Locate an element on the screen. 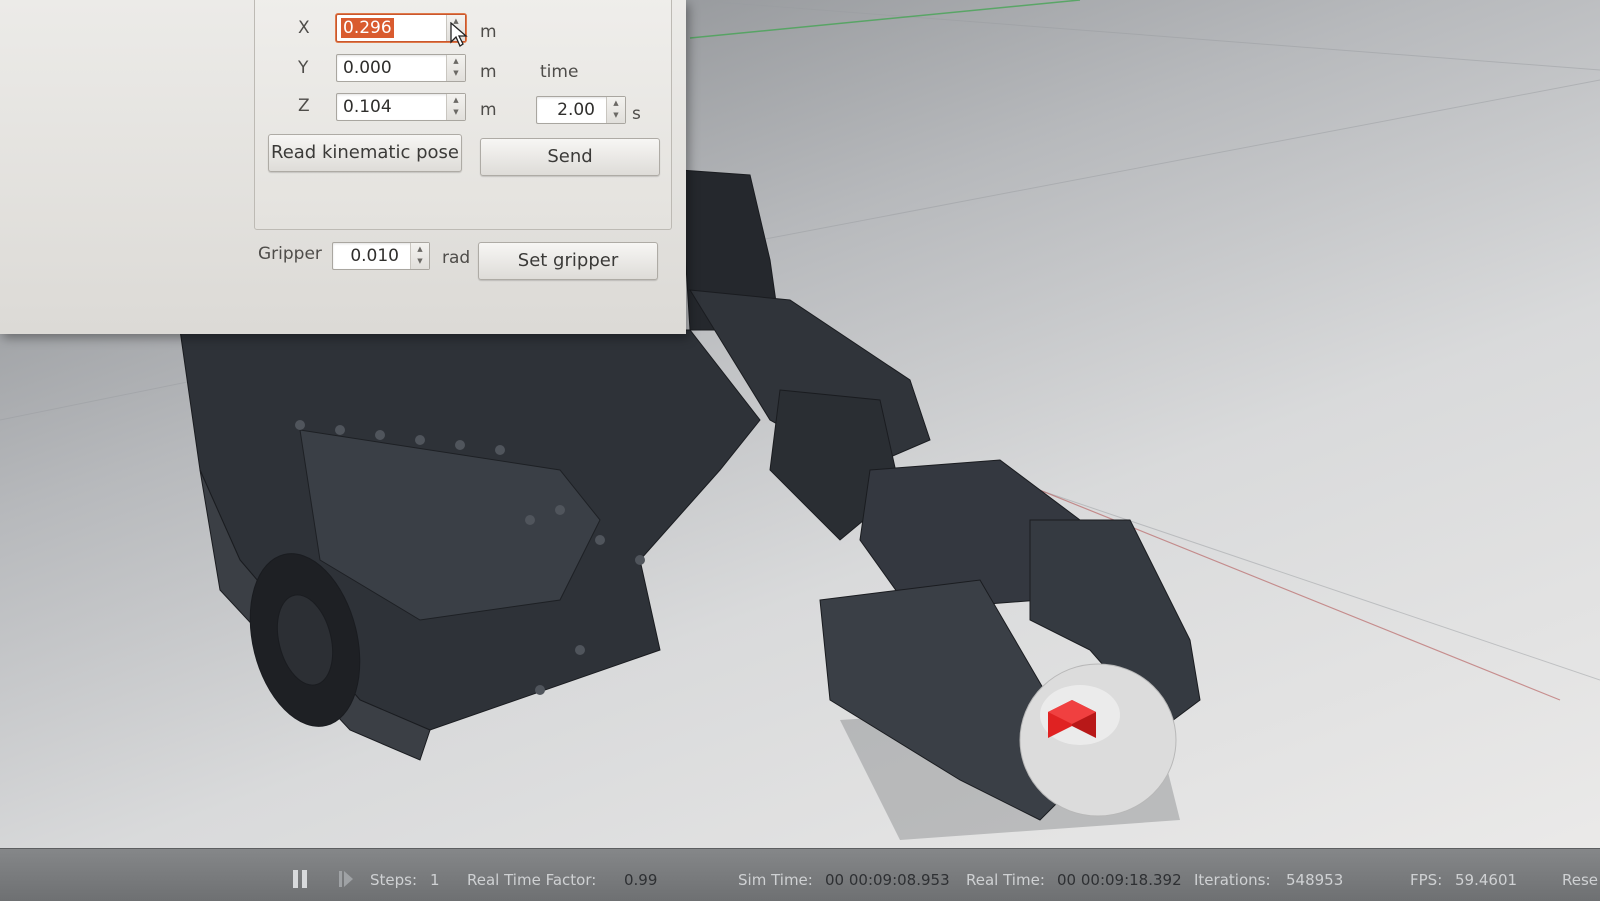 The height and width of the screenshot is (901, 1600). step-icon is located at coordinates (346, 879).